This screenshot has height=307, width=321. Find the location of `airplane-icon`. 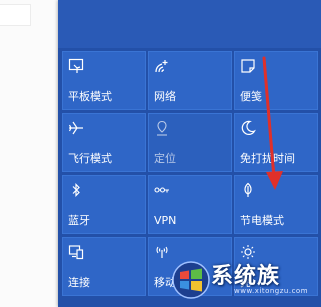

airplane-icon is located at coordinates (75, 128).